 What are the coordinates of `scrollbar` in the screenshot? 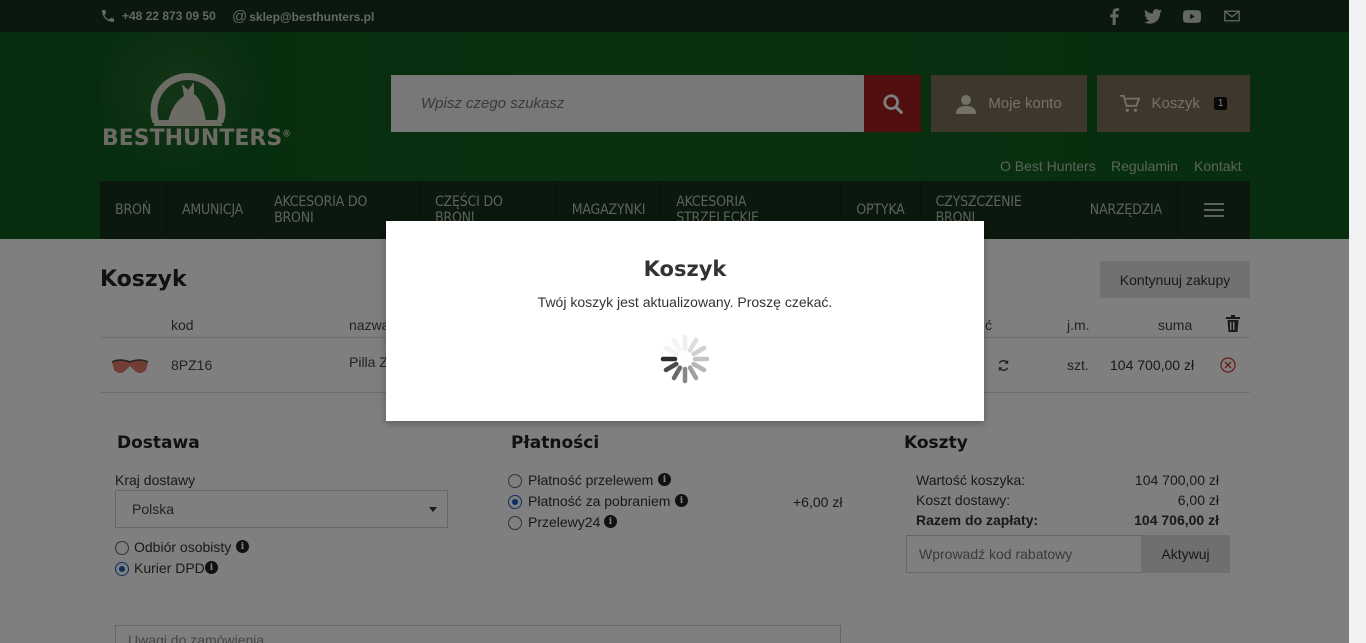 It's located at (1357, 321).